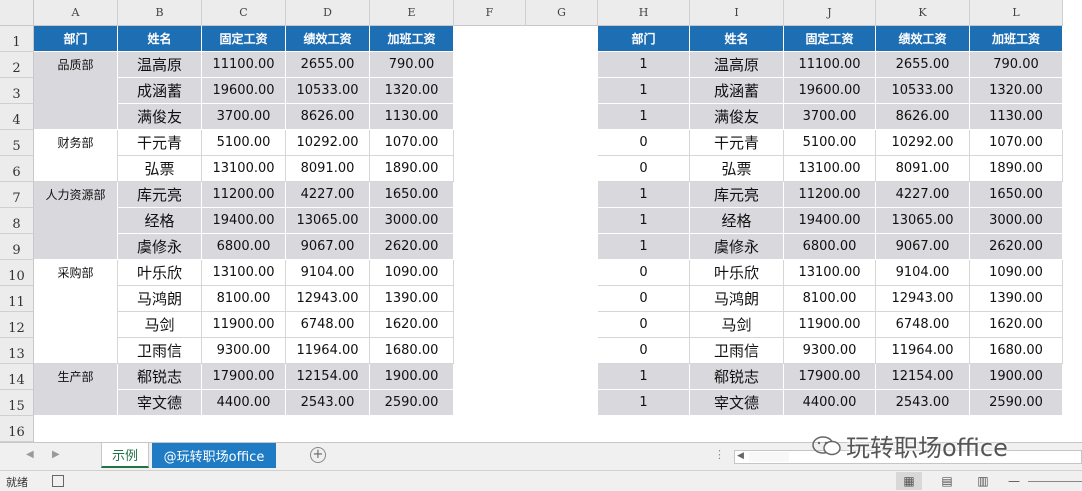  I want to click on department-cell: 生产部, so click(76, 390).